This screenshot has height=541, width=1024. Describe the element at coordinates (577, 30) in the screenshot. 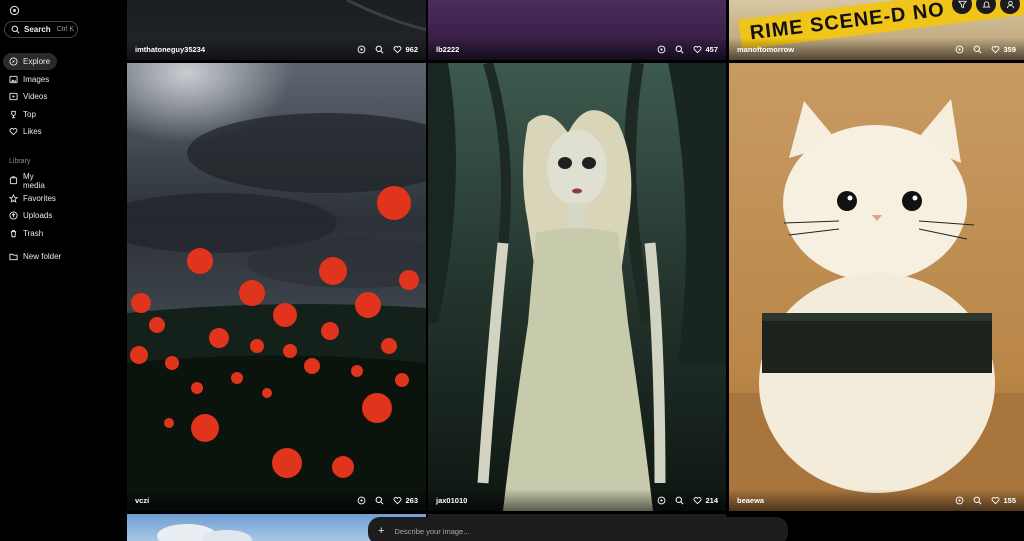

I see `gallery-tile: lb2222 457` at that location.